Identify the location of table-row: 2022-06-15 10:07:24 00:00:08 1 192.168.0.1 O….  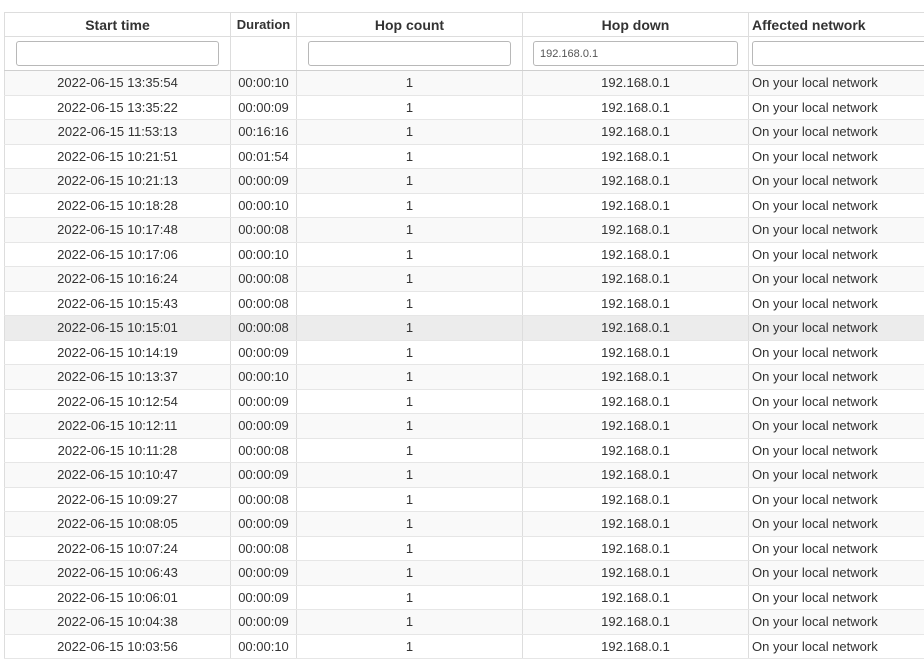
(464, 548).